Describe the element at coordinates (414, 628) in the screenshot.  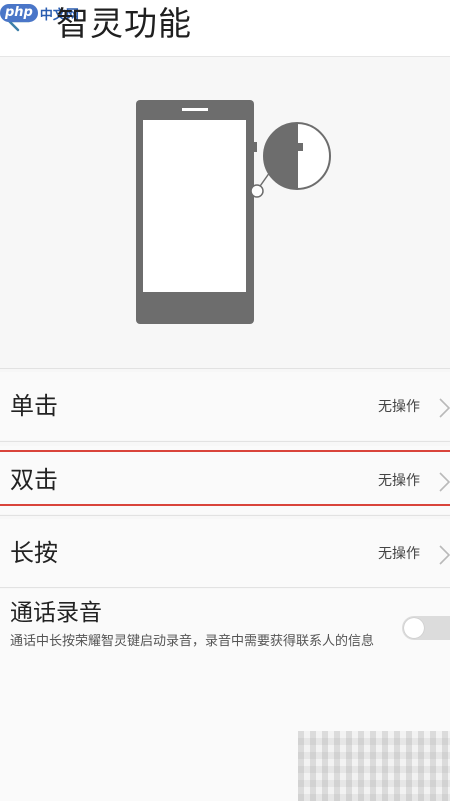
I see `toggle-knob` at that location.